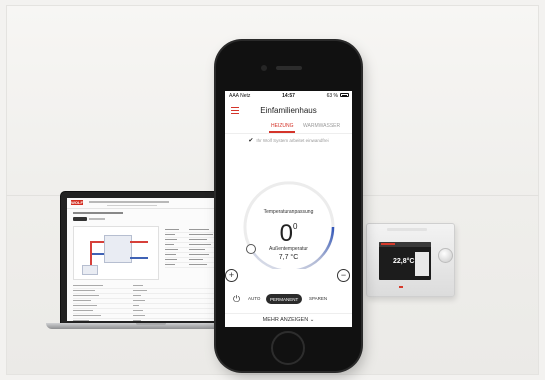 The width and height of the screenshot is (545, 380). I want to click on schematic-pipe-hot, so click(97, 242).